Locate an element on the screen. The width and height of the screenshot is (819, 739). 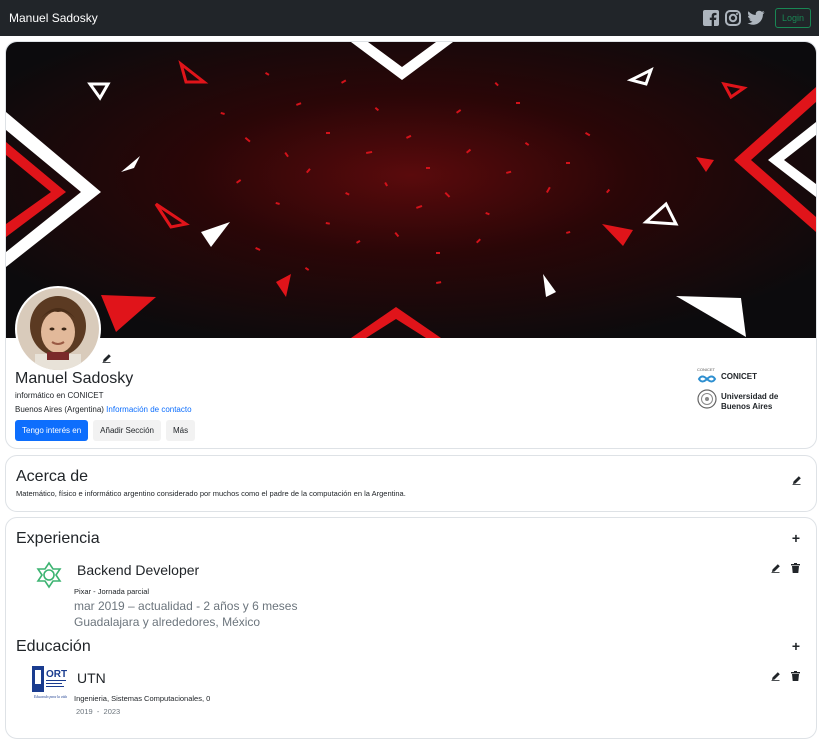
add-education-plus-icon: + is located at coordinates (796, 646).